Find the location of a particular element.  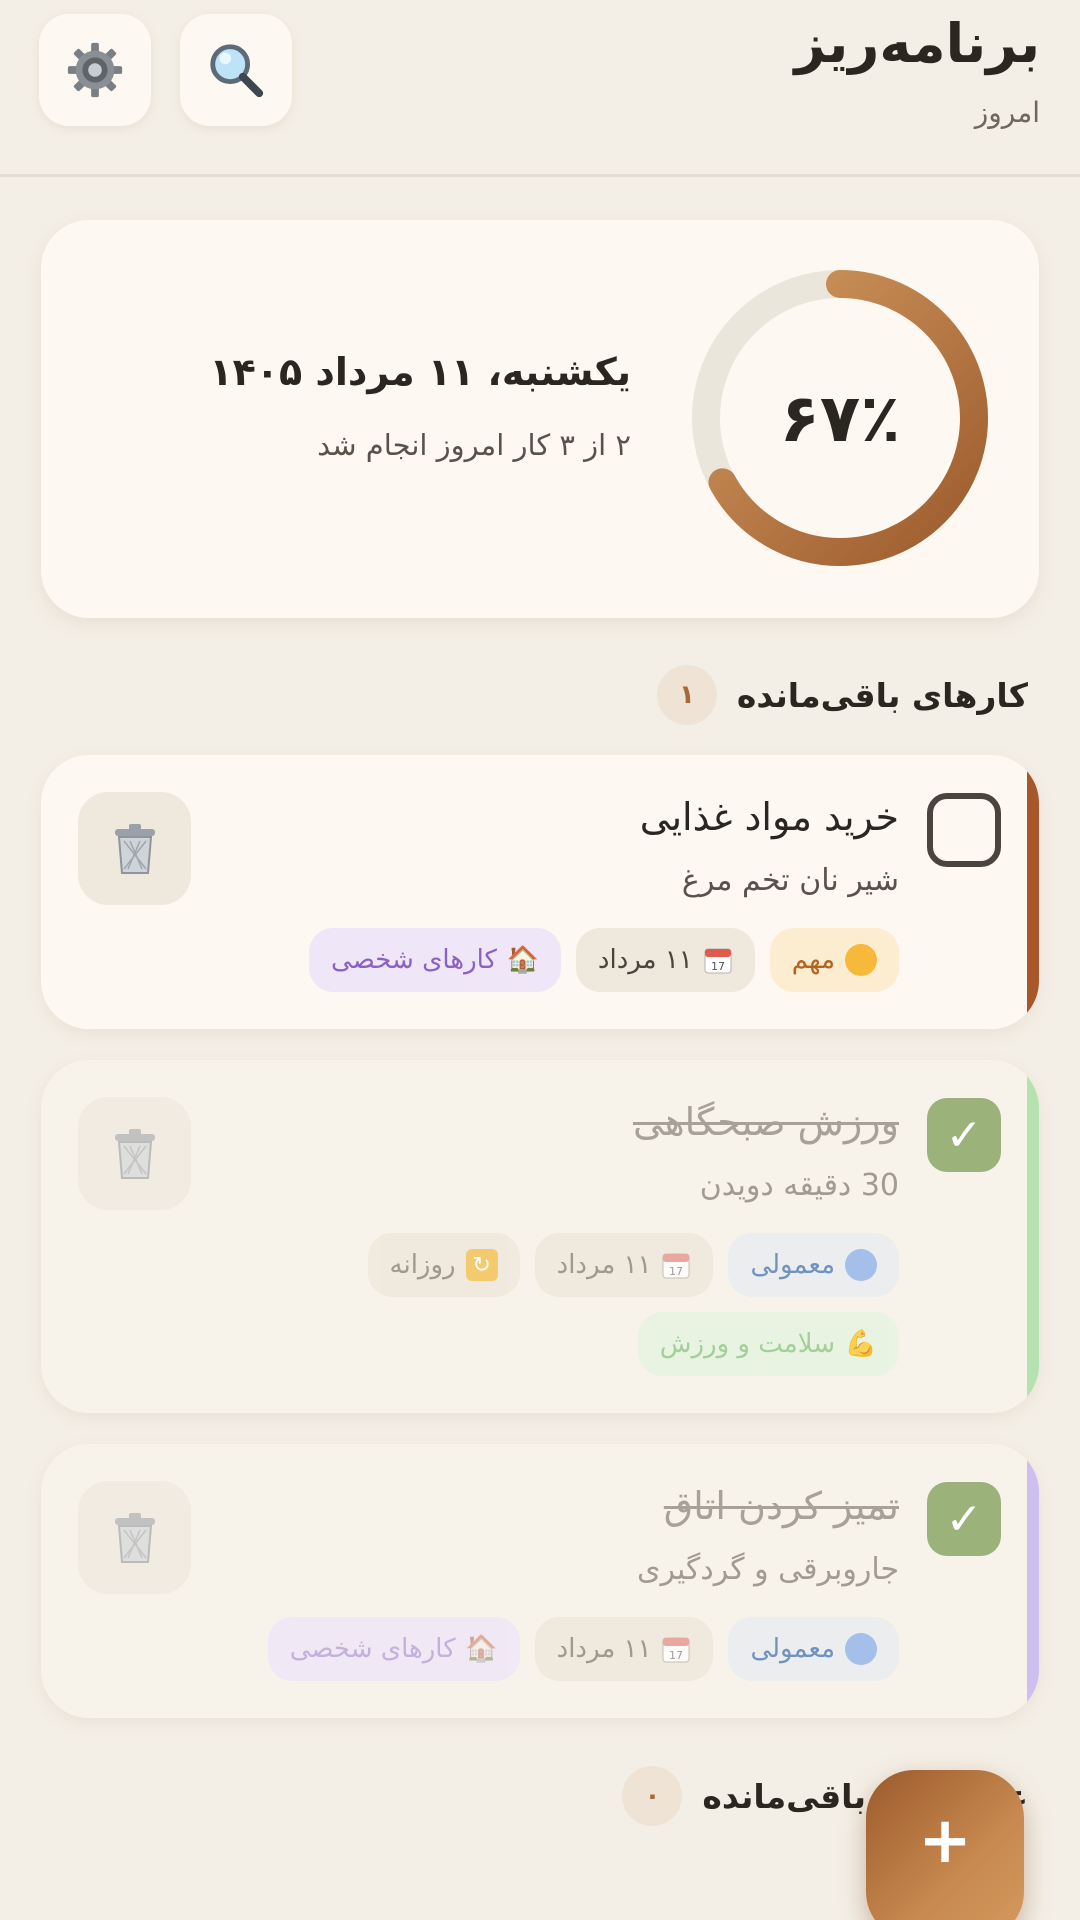

repeat-icon: ↻ is located at coordinates (481, 1265).